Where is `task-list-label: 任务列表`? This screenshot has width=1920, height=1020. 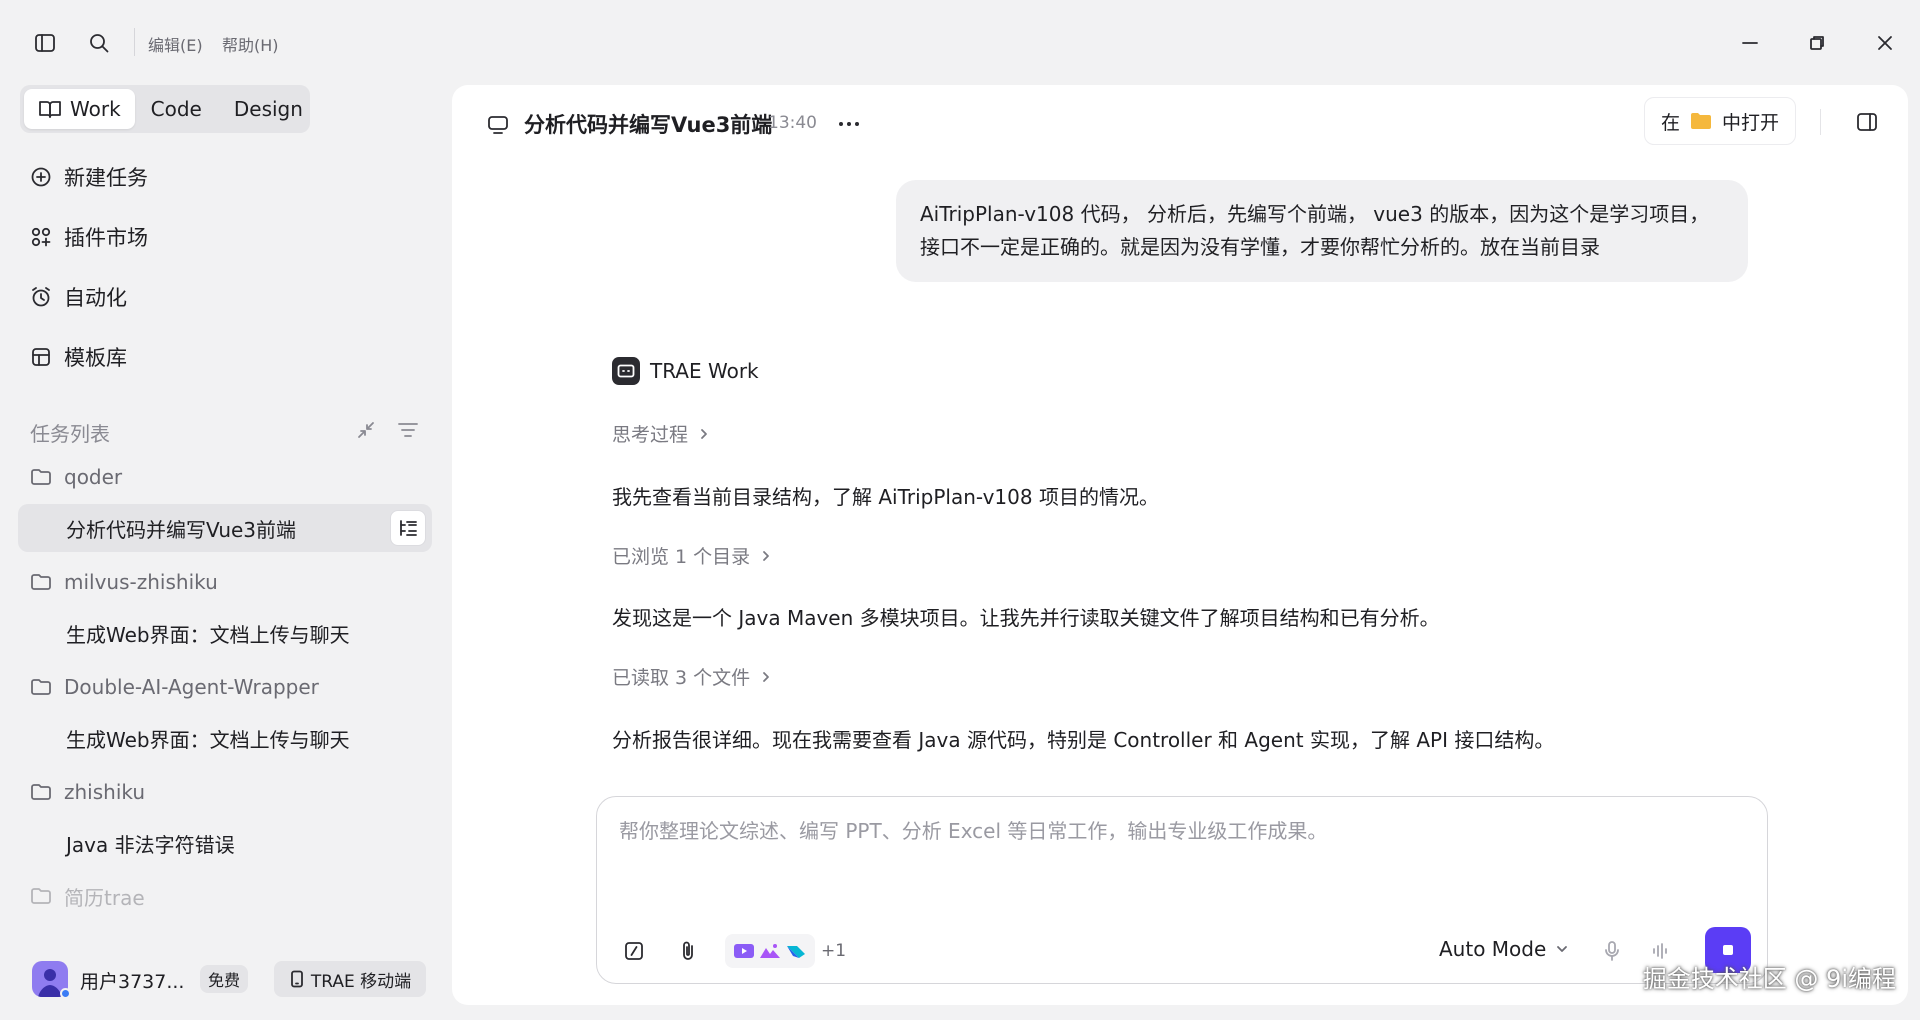 task-list-label: 任务列表 is located at coordinates (70, 434).